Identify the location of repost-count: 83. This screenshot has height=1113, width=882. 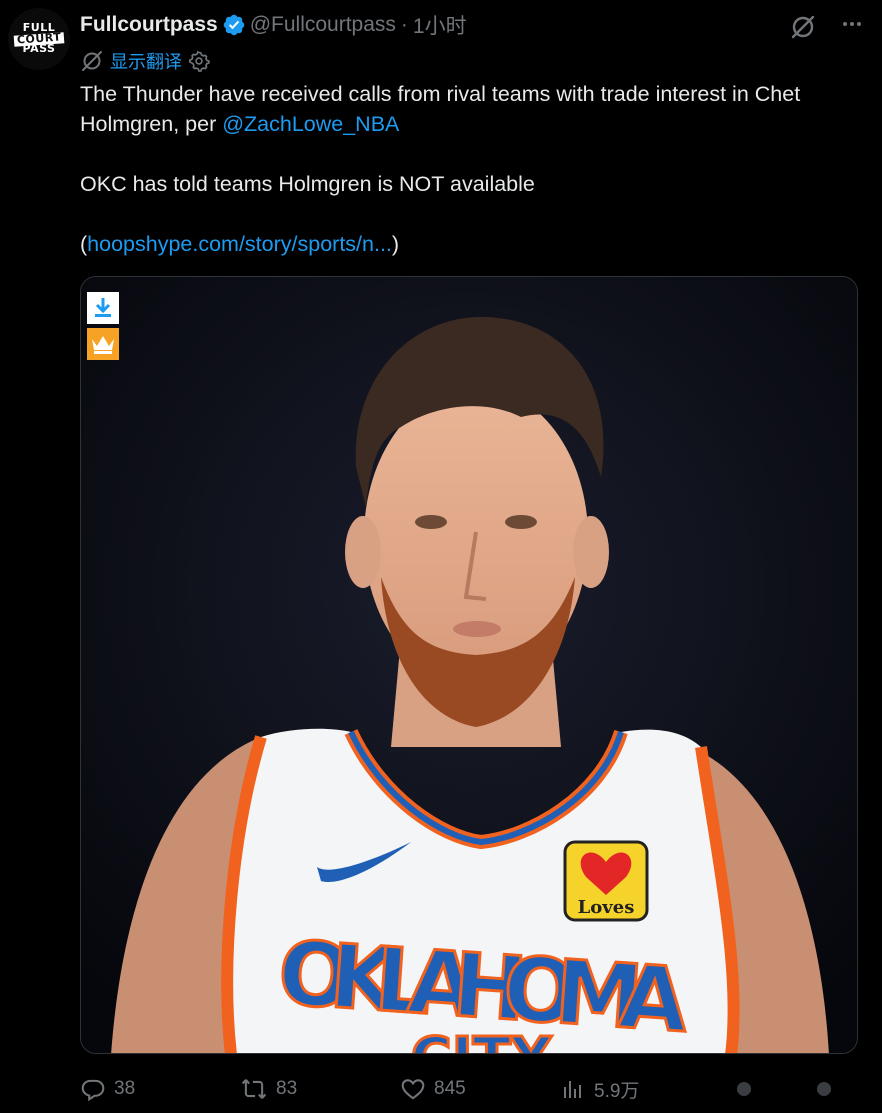
(287, 1088).